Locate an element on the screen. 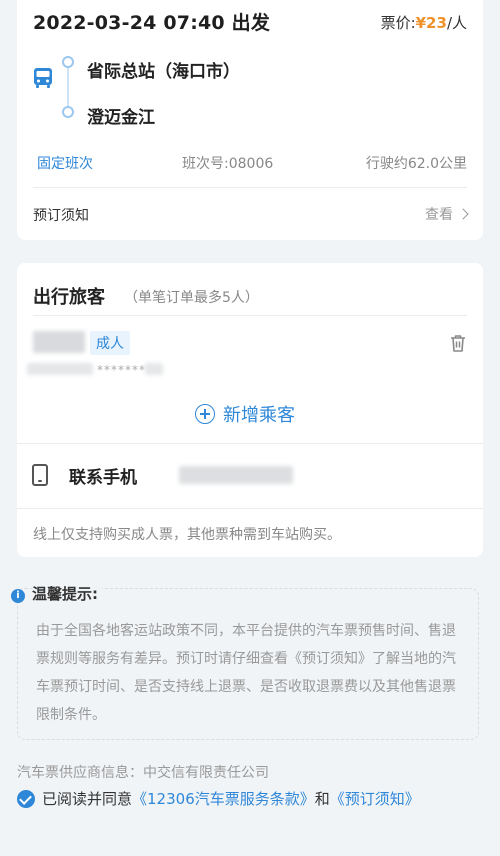  origin-station: 省际总站（海口市） is located at coordinates (163, 72).